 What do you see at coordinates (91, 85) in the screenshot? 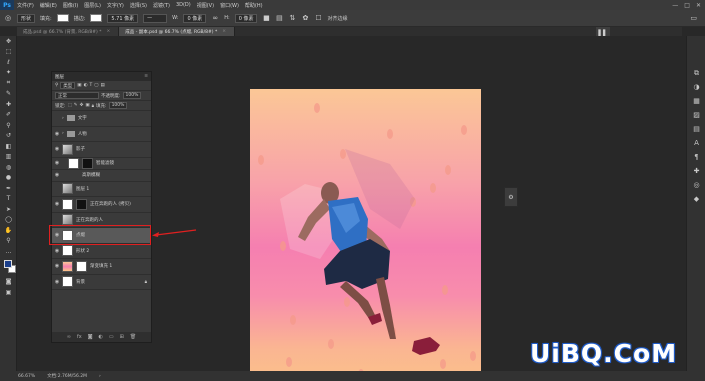
I see `filter-type-icon: T` at bounding box center [91, 85].